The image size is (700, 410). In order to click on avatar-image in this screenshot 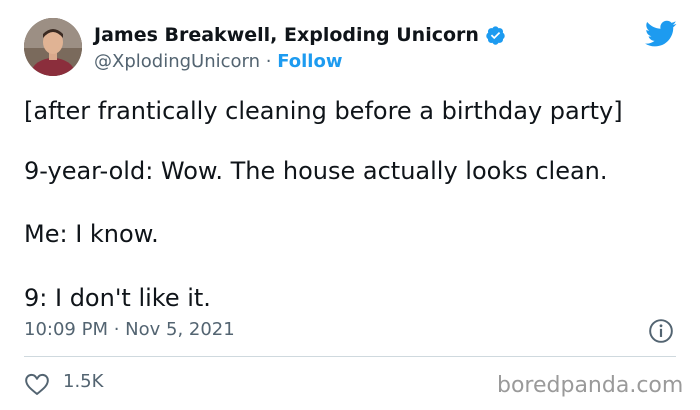, I will do `click(53, 47)`.